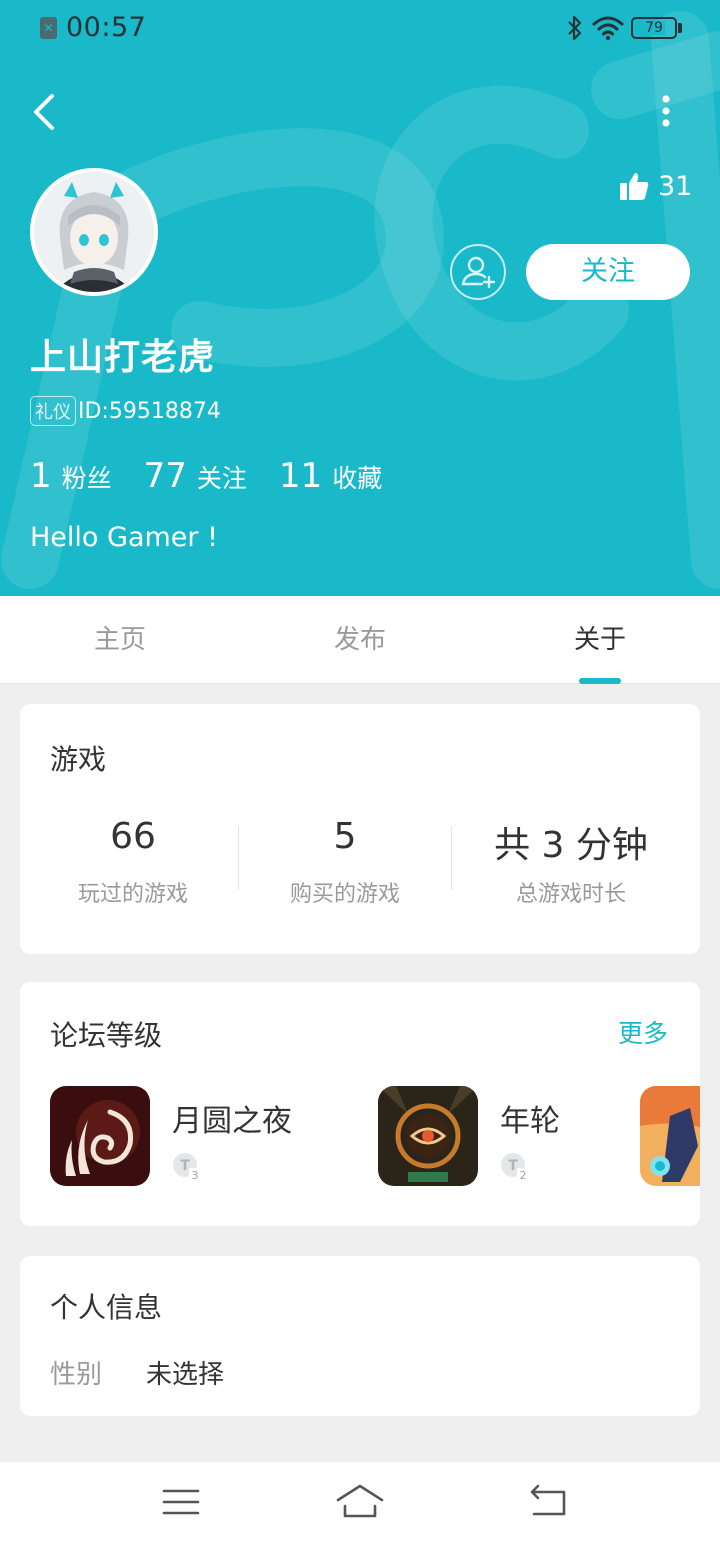 The width and height of the screenshot is (720, 1544). I want to click on level-number: 2, so click(523, 1175).